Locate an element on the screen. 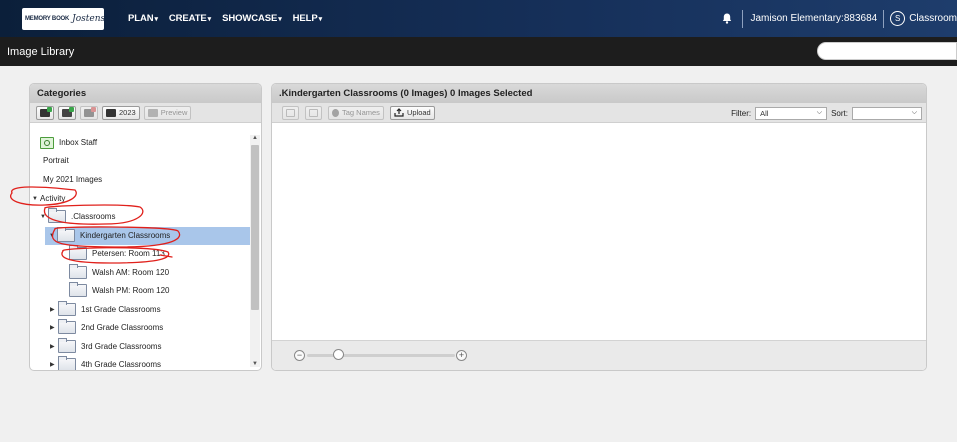 This screenshot has width=957, height=442. categories-toolbar: 2023 Preview is located at coordinates (145, 113).